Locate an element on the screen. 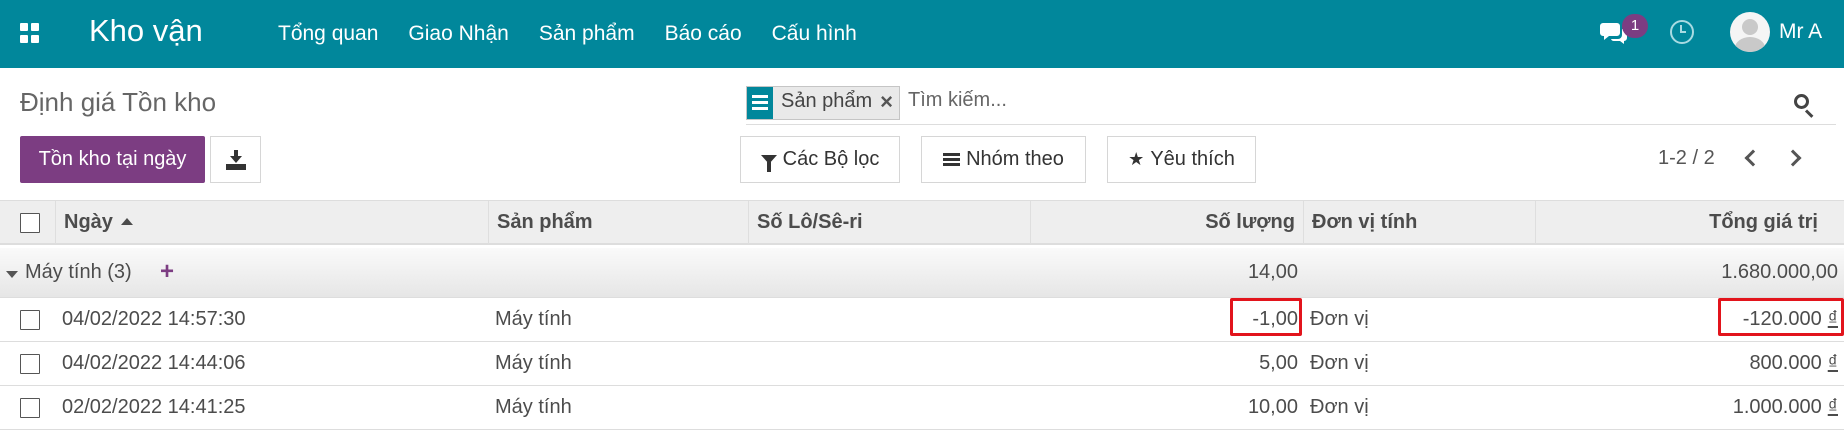 The width and height of the screenshot is (1844, 431). header-select-cell is located at coordinates (28, 222).